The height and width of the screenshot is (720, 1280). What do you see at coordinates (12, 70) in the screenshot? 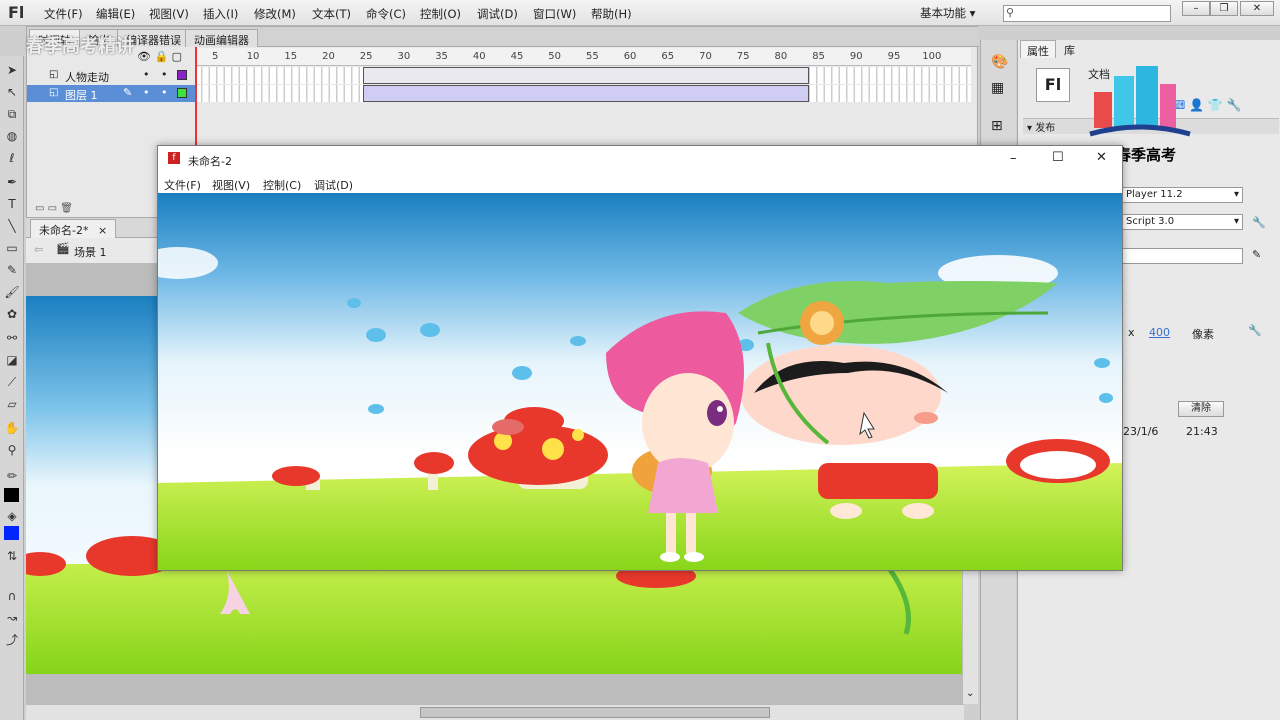
I see `selection-tool-icon: ➤` at bounding box center [12, 70].